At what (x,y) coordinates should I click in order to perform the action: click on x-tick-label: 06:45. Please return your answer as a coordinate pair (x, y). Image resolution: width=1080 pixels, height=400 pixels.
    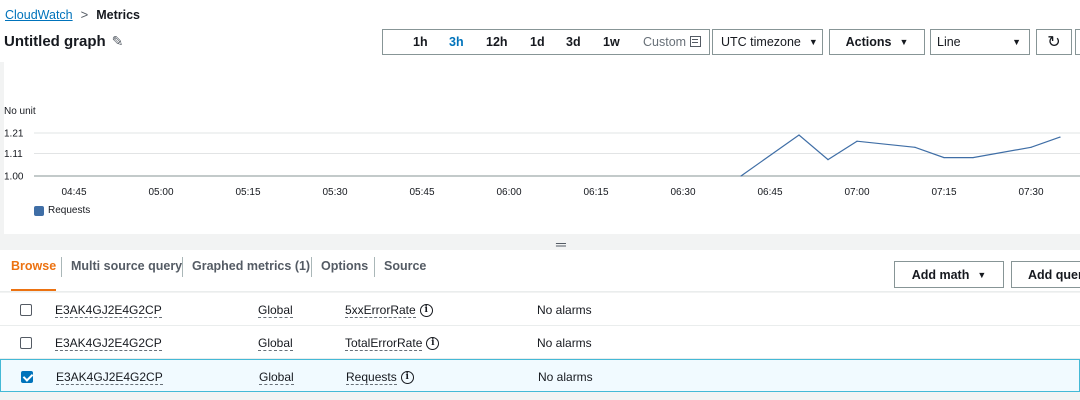
    Looking at the image, I should click on (769, 192).